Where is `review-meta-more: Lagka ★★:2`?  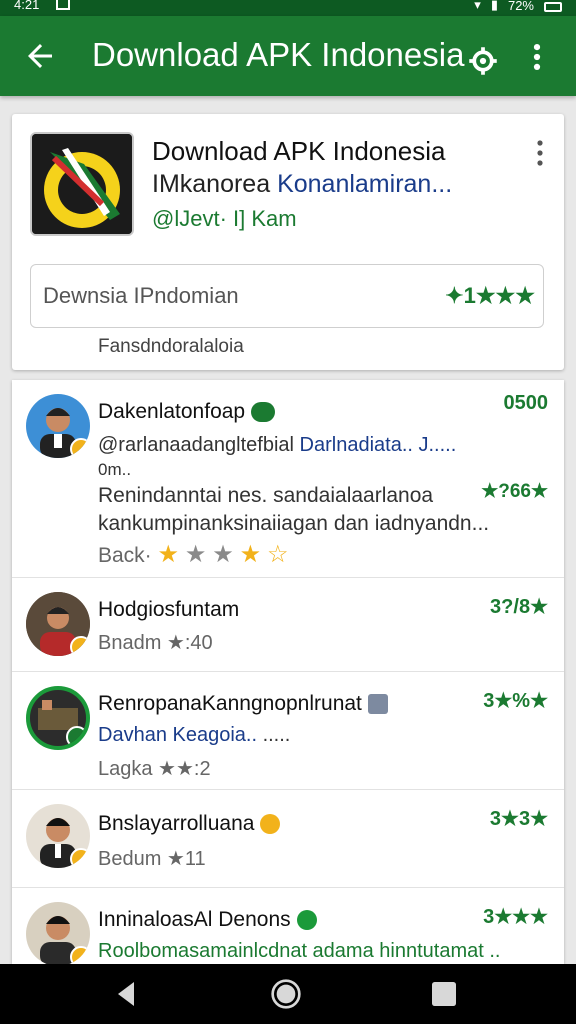 review-meta-more: Lagka ★★:2 is located at coordinates (154, 769).